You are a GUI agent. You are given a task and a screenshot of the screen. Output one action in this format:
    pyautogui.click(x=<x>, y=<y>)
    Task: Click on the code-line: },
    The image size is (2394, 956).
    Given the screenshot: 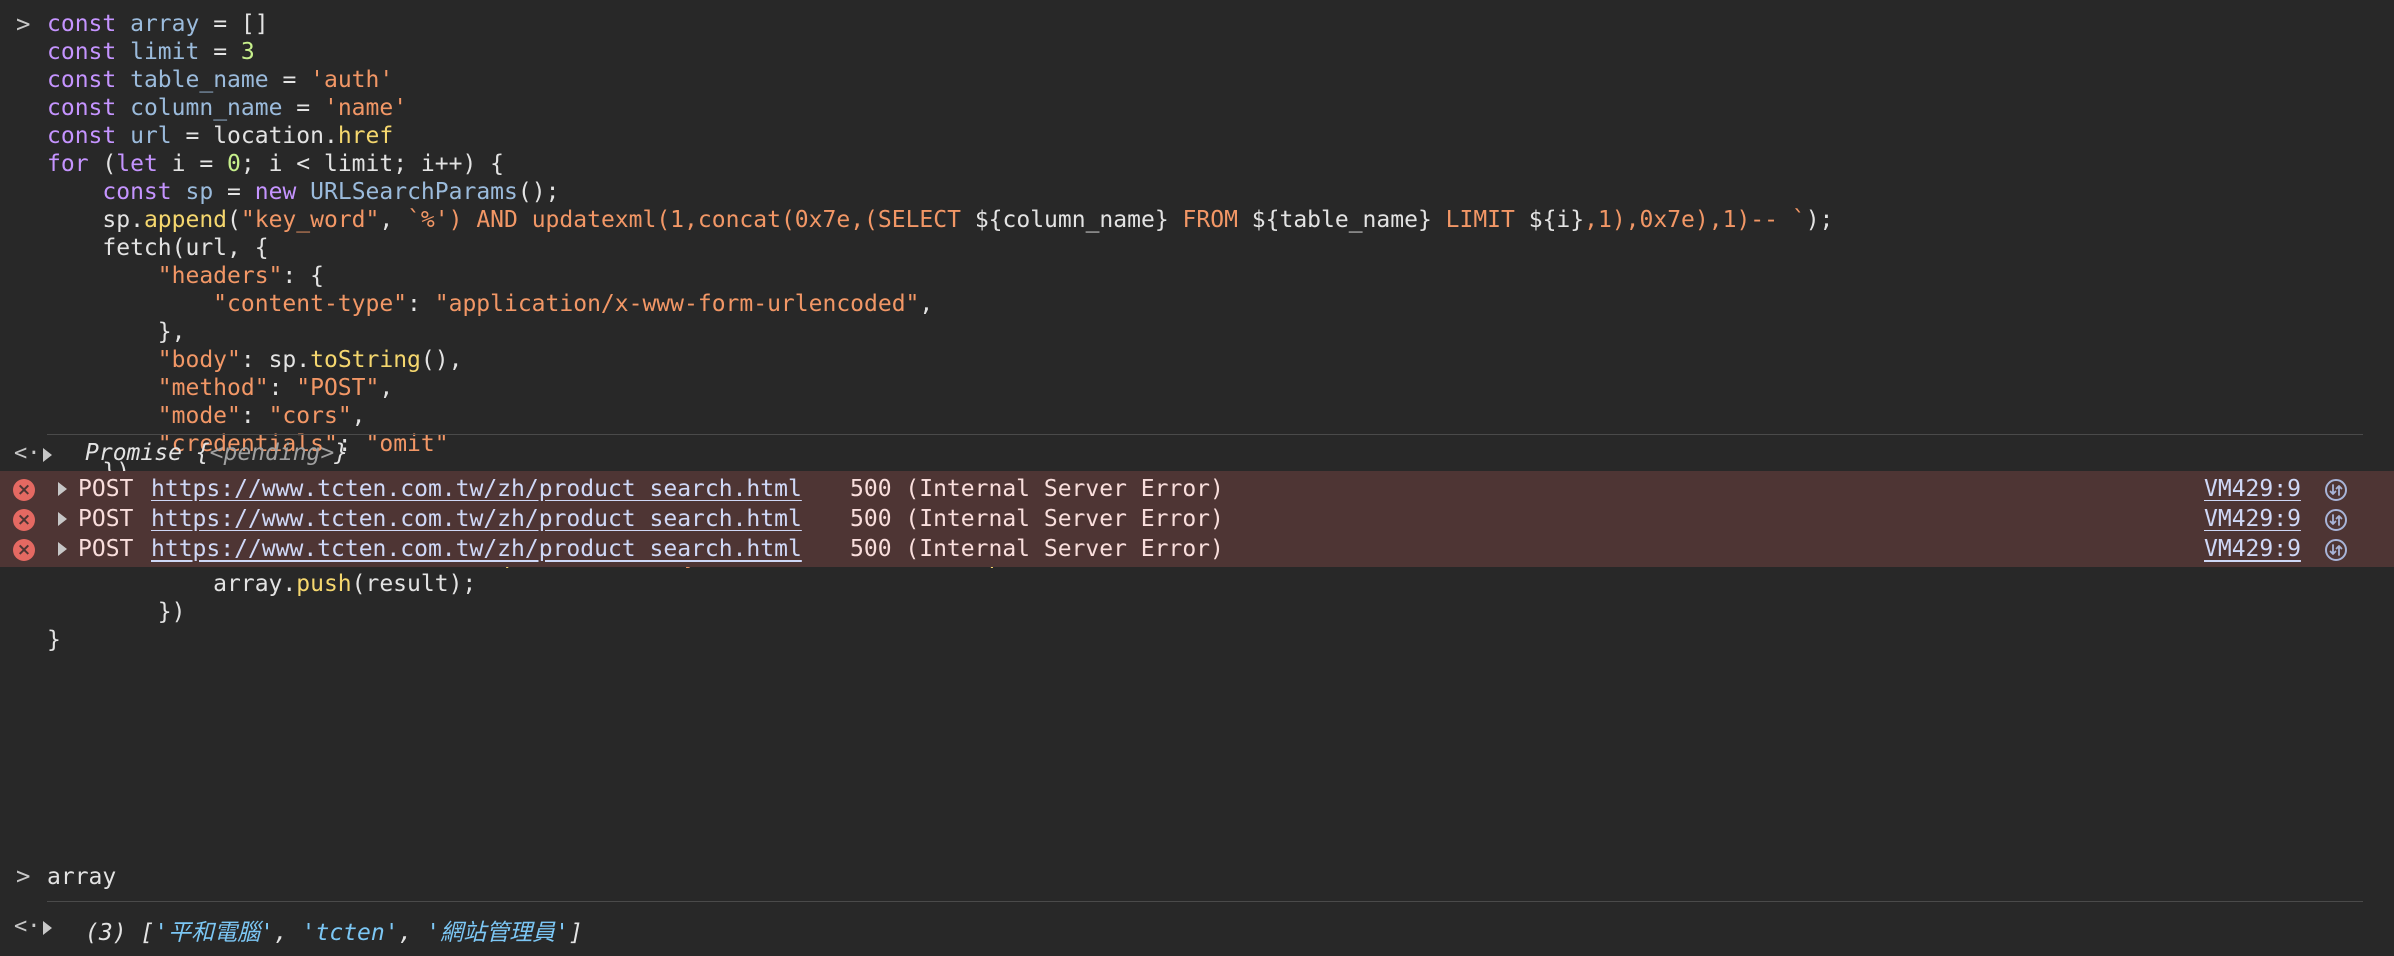 What is the action you would take?
    pyautogui.click(x=116, y=332)
    